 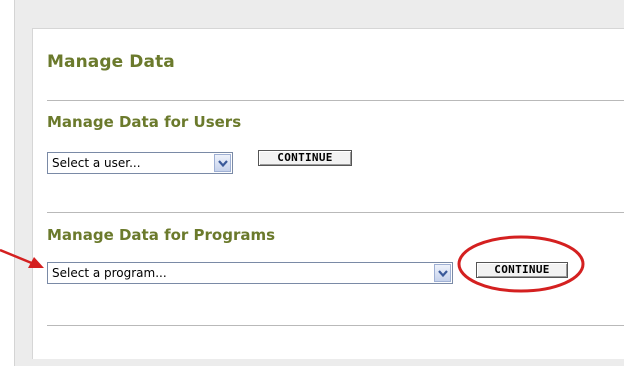 What do you see at coordinates (305, 158) in the screenshot?
I see `users-continue-button: CONTINUE` at bounding box center [305, 158].